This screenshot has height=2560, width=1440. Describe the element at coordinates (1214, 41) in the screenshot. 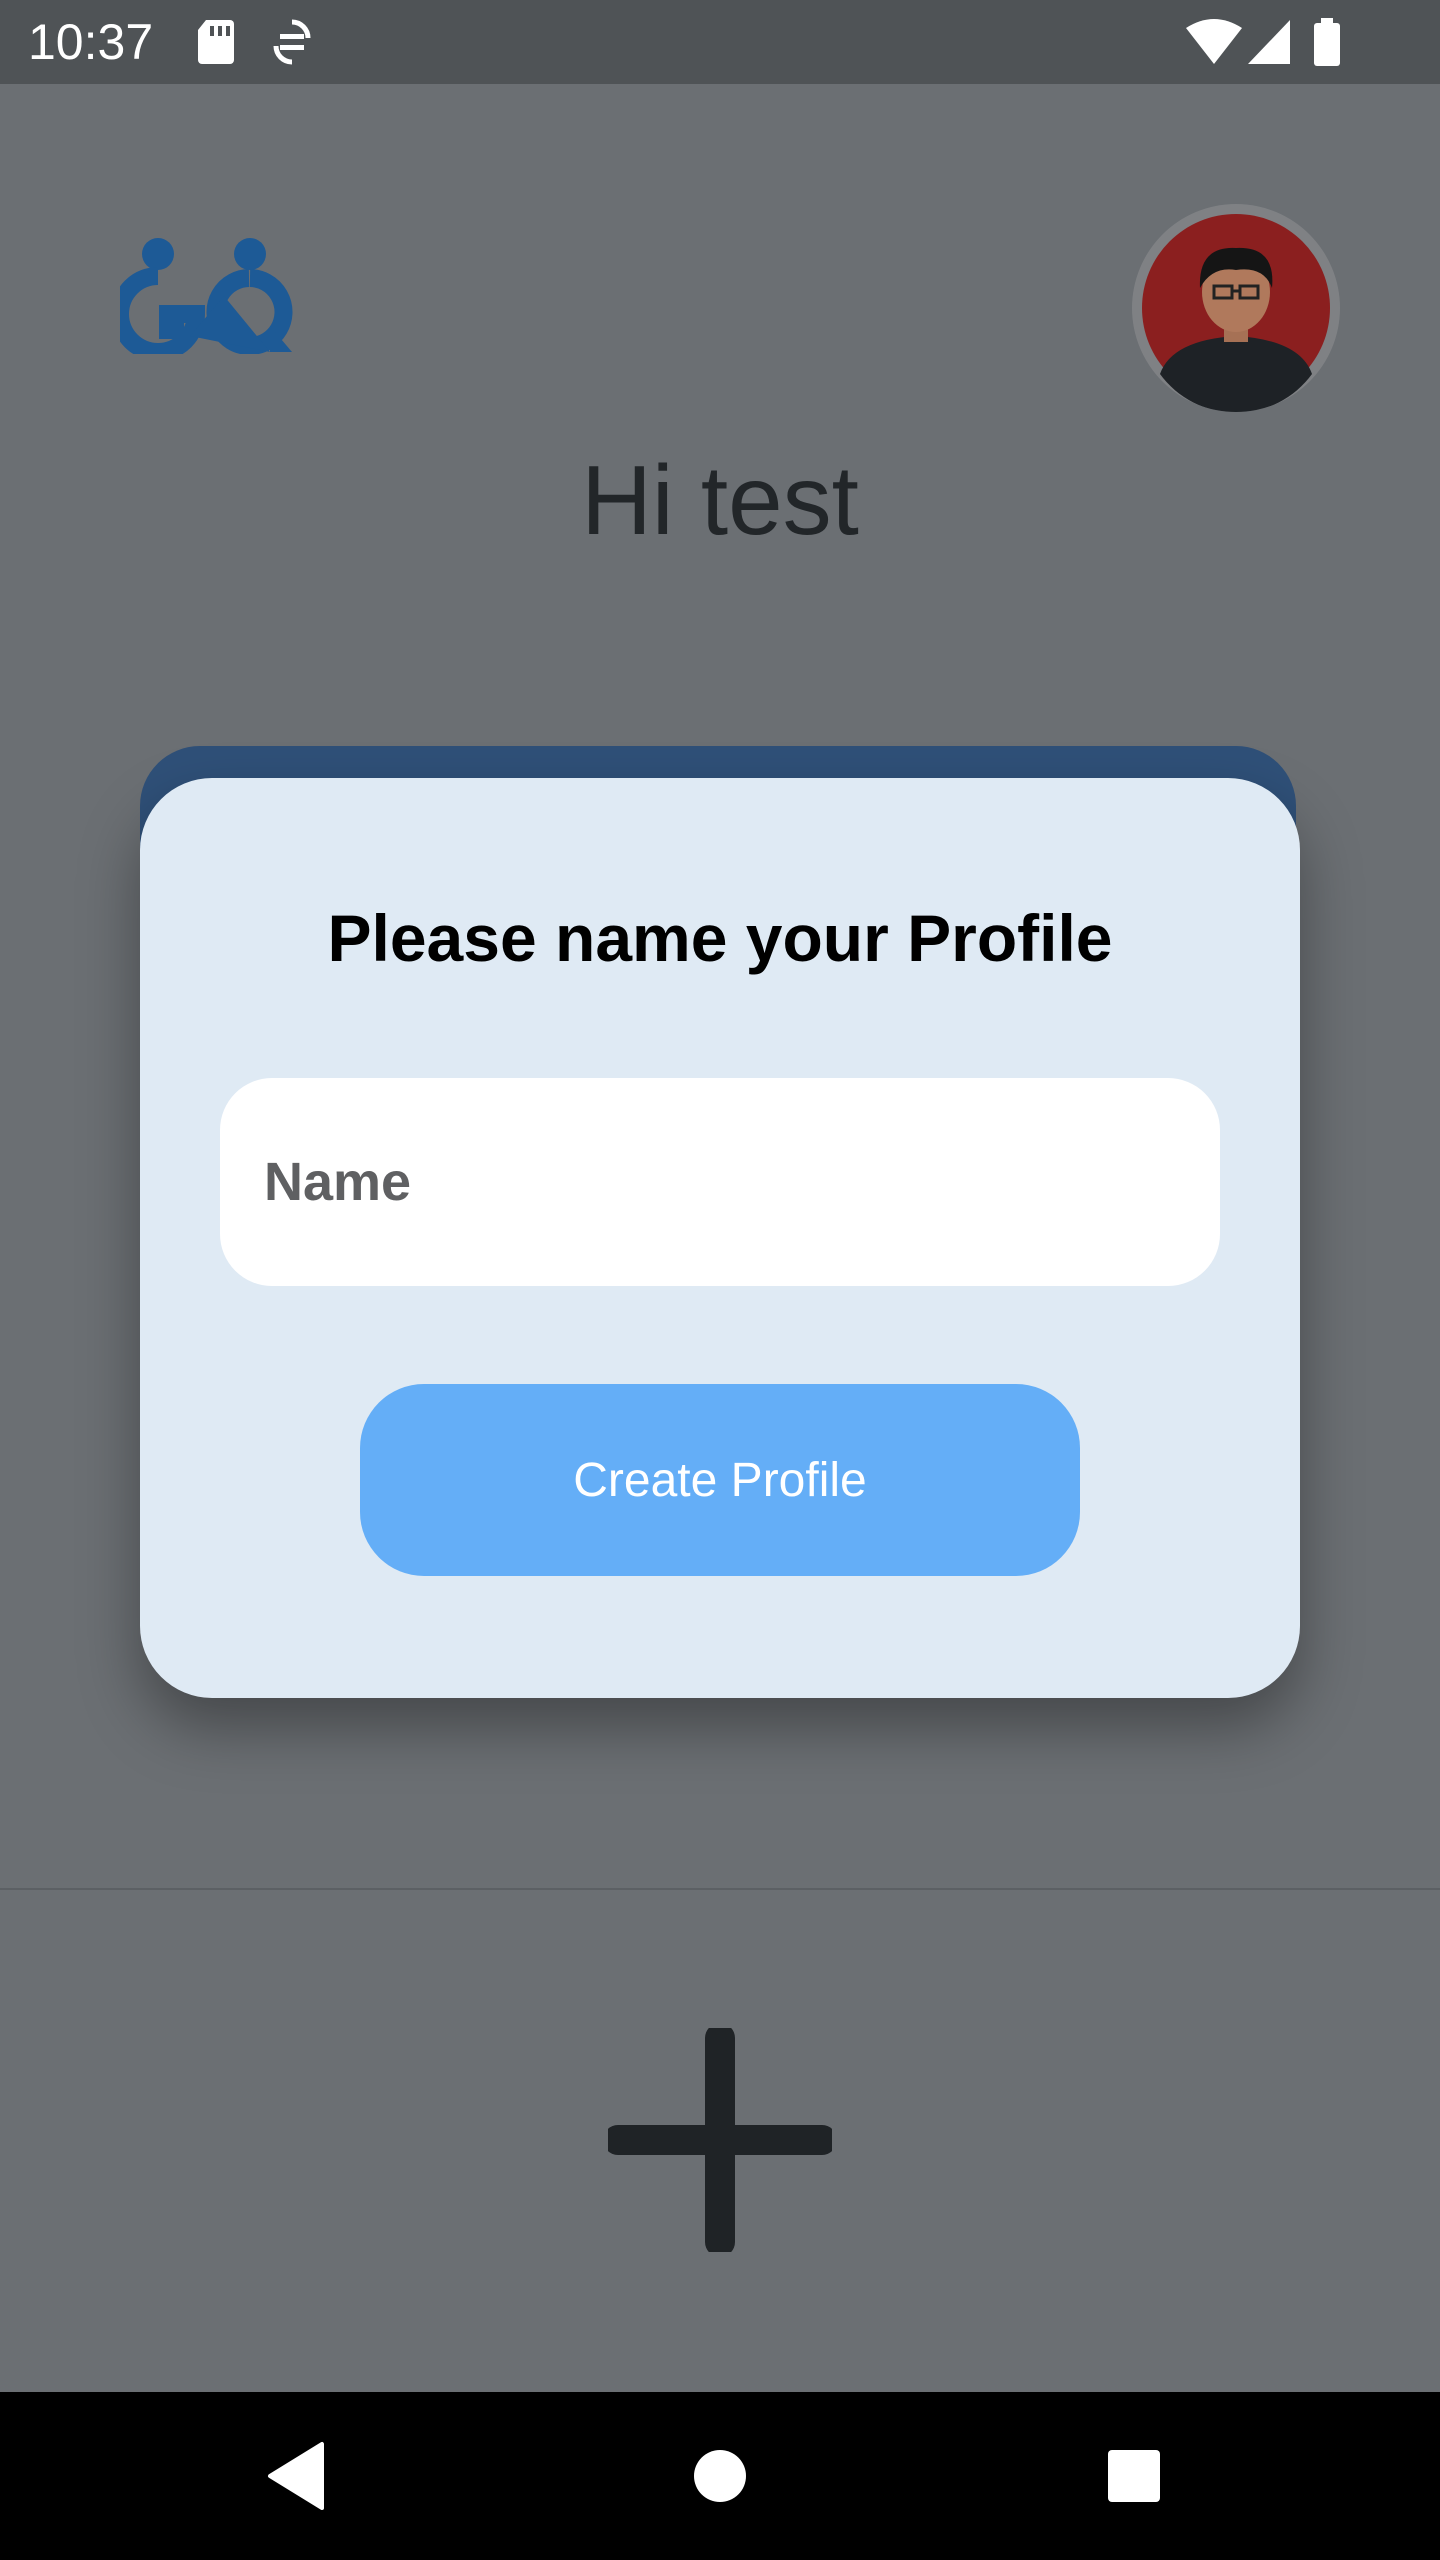

I see `wifi-icon` at that location.